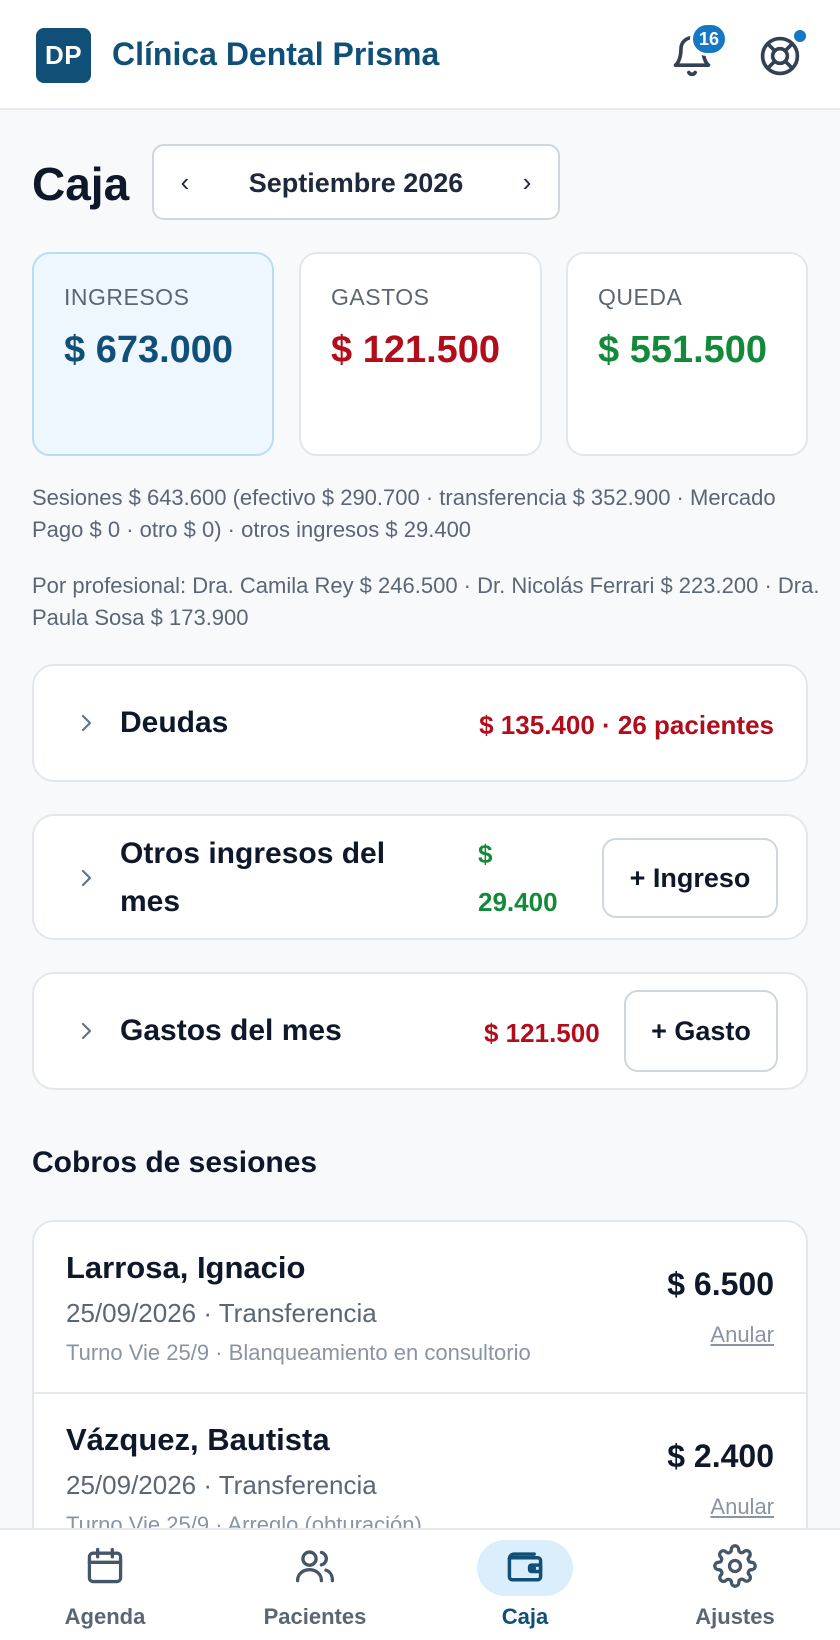 This screenshot has width=840, height=1640. Describe the element at coordinates (253, 877) in the screenshot. I see `other-income-title: Otros ingresos del mes` at that location.